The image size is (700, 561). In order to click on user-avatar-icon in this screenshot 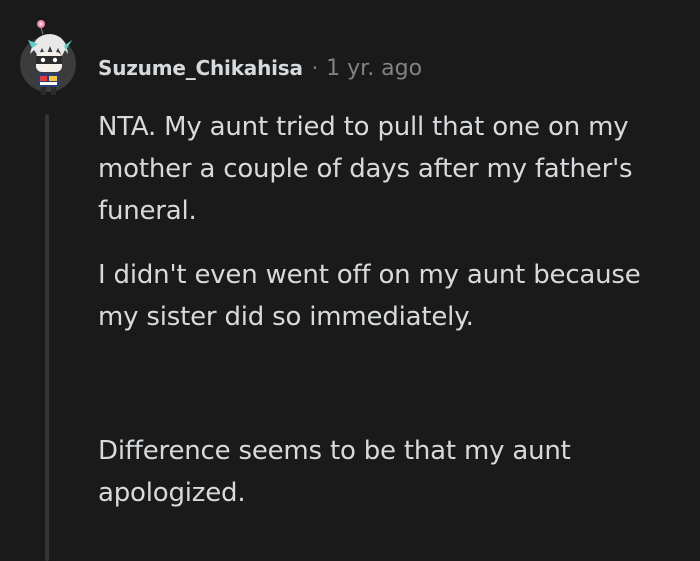, I will do `click(48, 58)`.